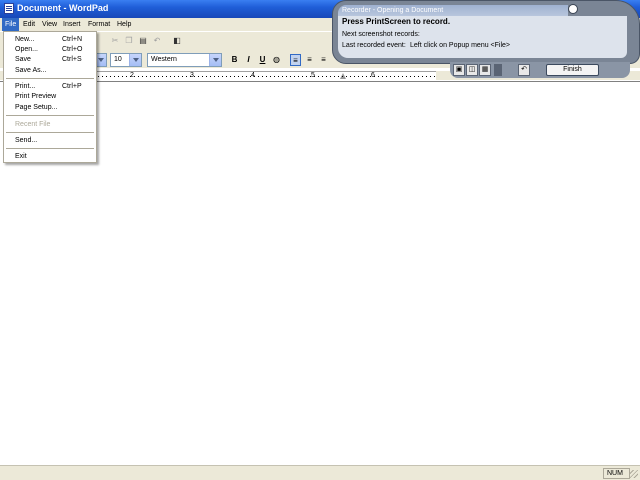 The height and width of the screenshot is (480, 640). What do you see at coordinates (11, 24) in the screenshot?
I see `menu-file: File` at bounding box center [11, 24].